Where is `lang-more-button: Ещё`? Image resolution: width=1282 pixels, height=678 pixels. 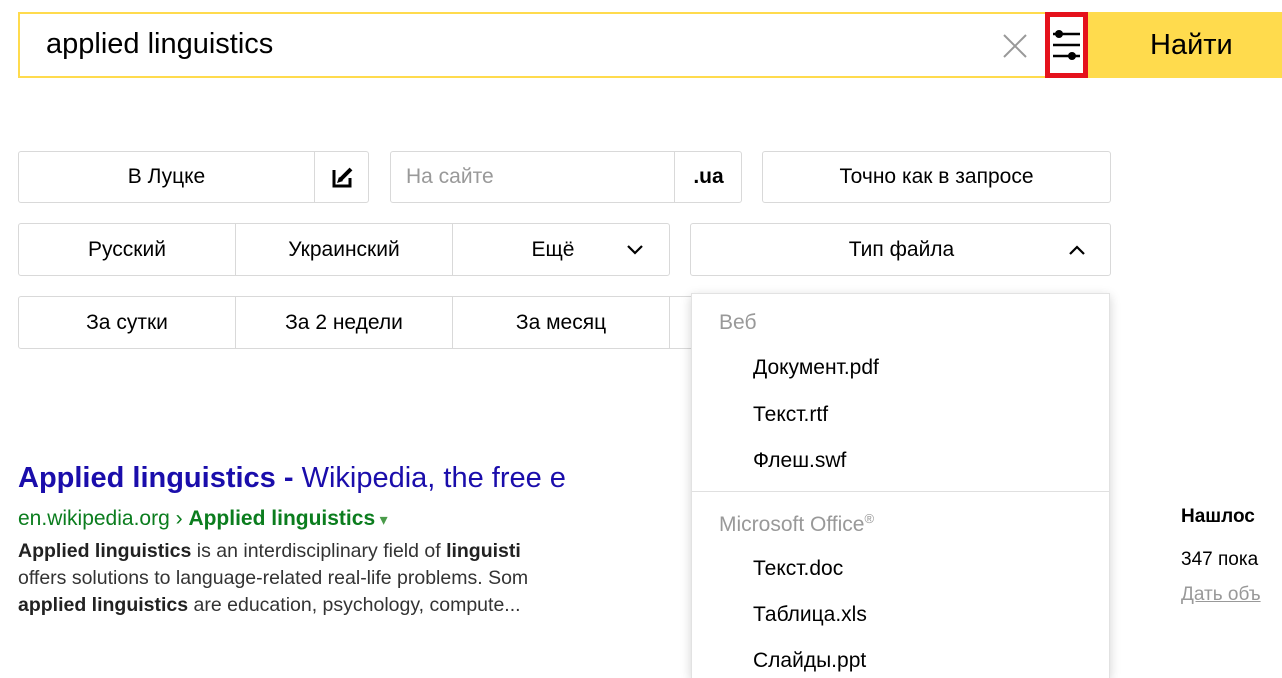
lang-more-button: Ещё is located at coordinates (561, 249).